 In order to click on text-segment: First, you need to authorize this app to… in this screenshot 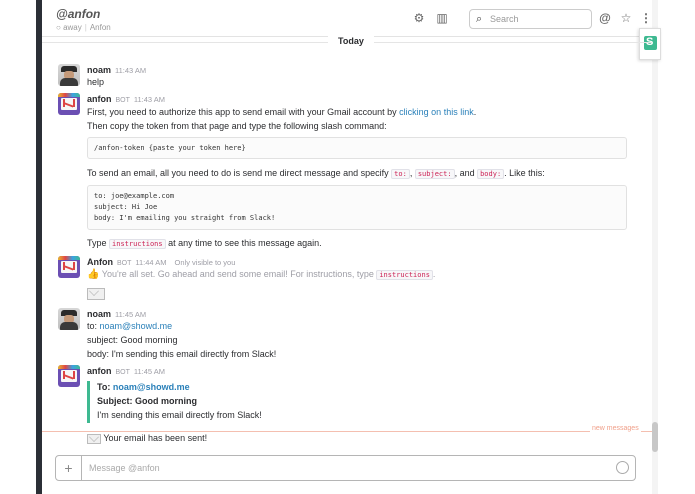, I will do `click(243, 112)`.